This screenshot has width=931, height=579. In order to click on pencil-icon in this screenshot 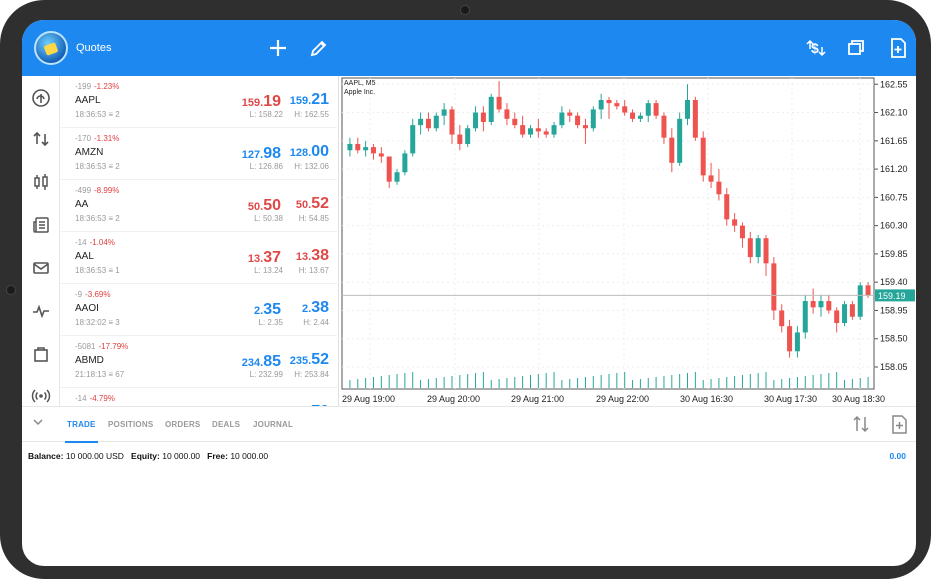, I will do `click(318, 48)`.